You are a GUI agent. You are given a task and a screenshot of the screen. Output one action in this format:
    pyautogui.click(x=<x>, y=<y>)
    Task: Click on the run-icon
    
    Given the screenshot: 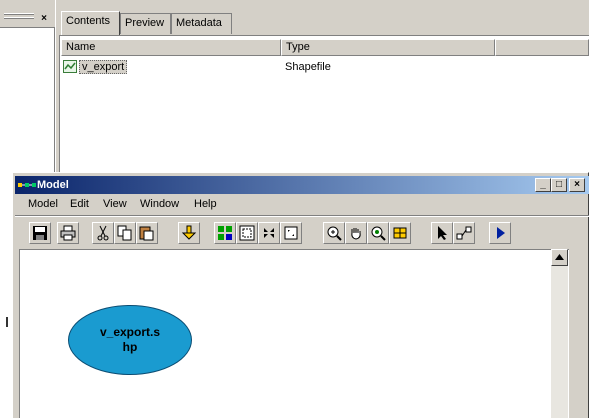 What is the action you would take?
    pyautogui.click(x=500, y=233)
    